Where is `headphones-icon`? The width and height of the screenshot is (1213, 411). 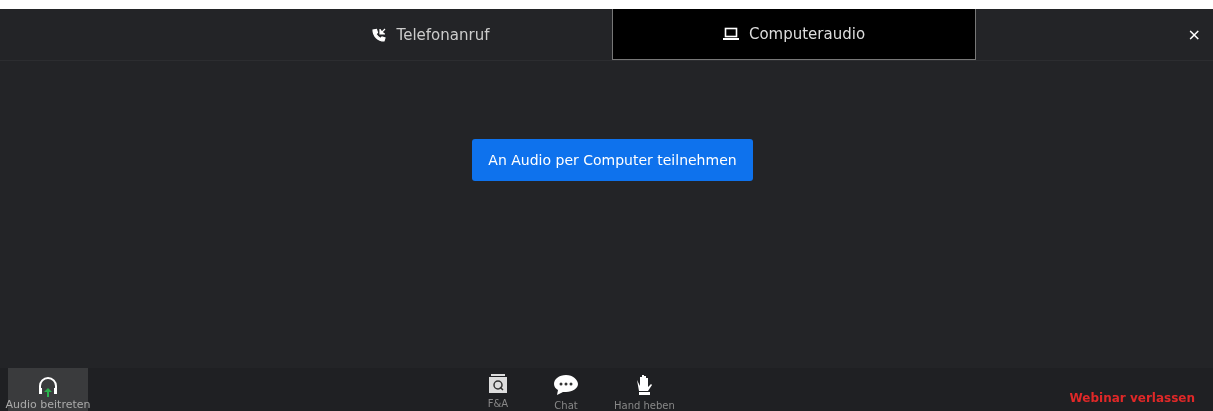 headphones-icon is located at coordinates (48, 387).